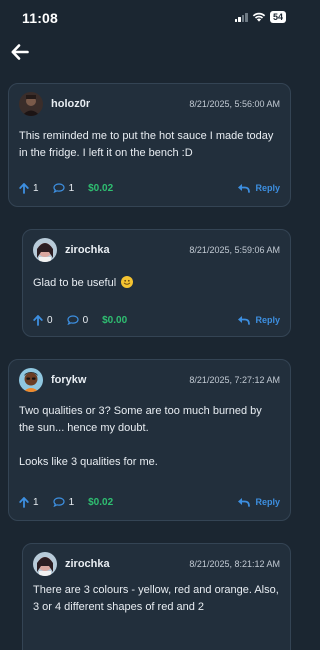 This screenshot has height=650, width=320. I want to click on arrow-left-icon, so click(20, 52).